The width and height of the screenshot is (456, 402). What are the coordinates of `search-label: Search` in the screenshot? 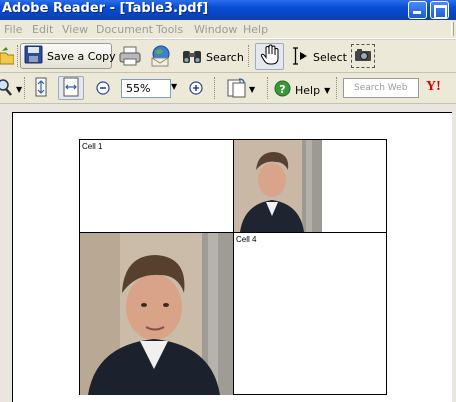 It's located at (225, 57).